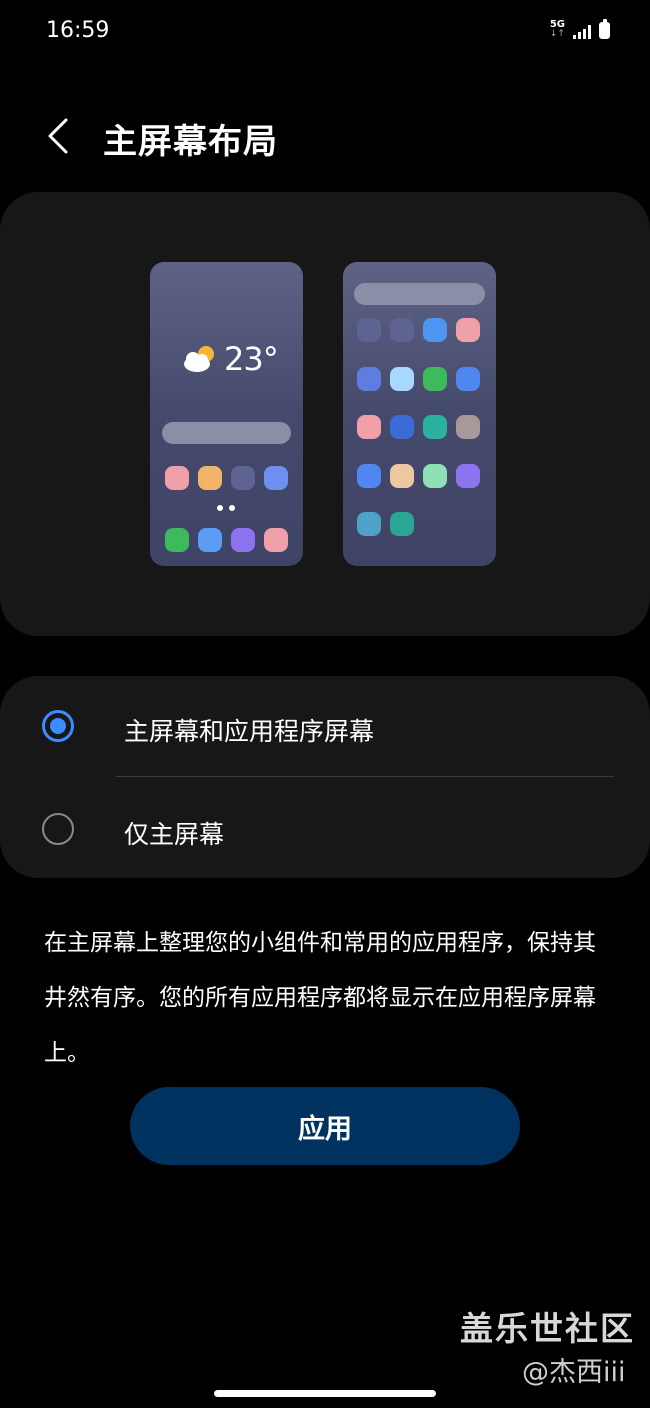 This screenshot has height=1408, width=650. I want to click on page-title: 主屏幕布局, so click(190, 142).